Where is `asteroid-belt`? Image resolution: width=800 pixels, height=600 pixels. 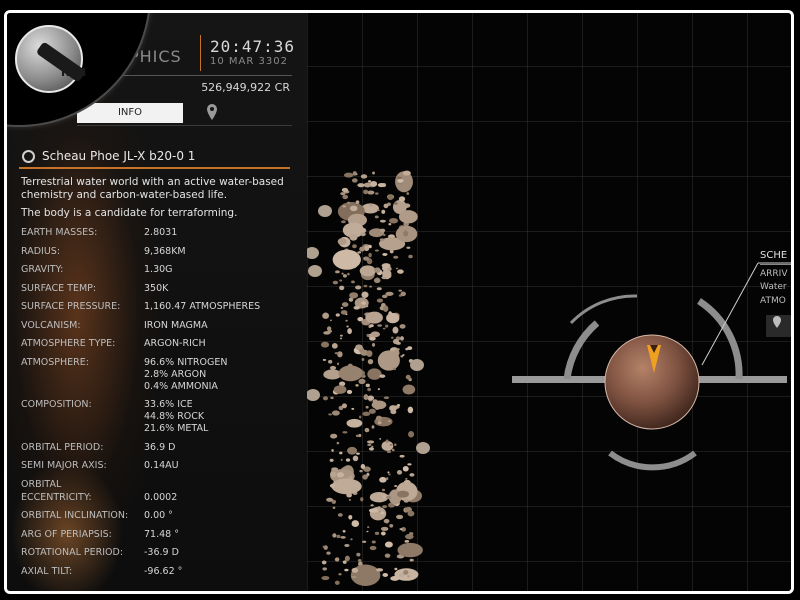
asteroid-belt is located at coordinates (368, 378).